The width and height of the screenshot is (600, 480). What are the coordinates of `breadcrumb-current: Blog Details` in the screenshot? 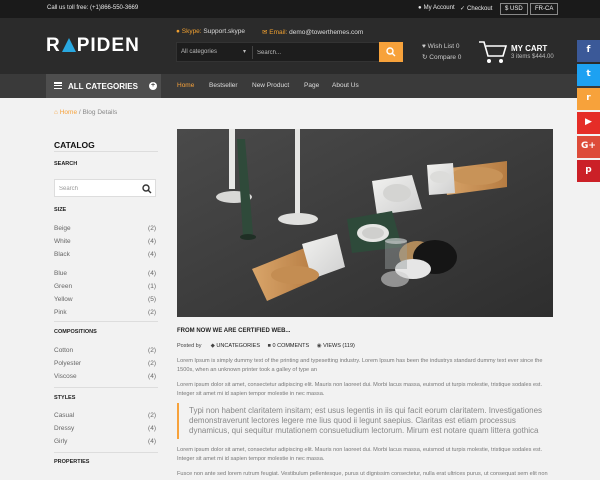 It's located at (100, 112).